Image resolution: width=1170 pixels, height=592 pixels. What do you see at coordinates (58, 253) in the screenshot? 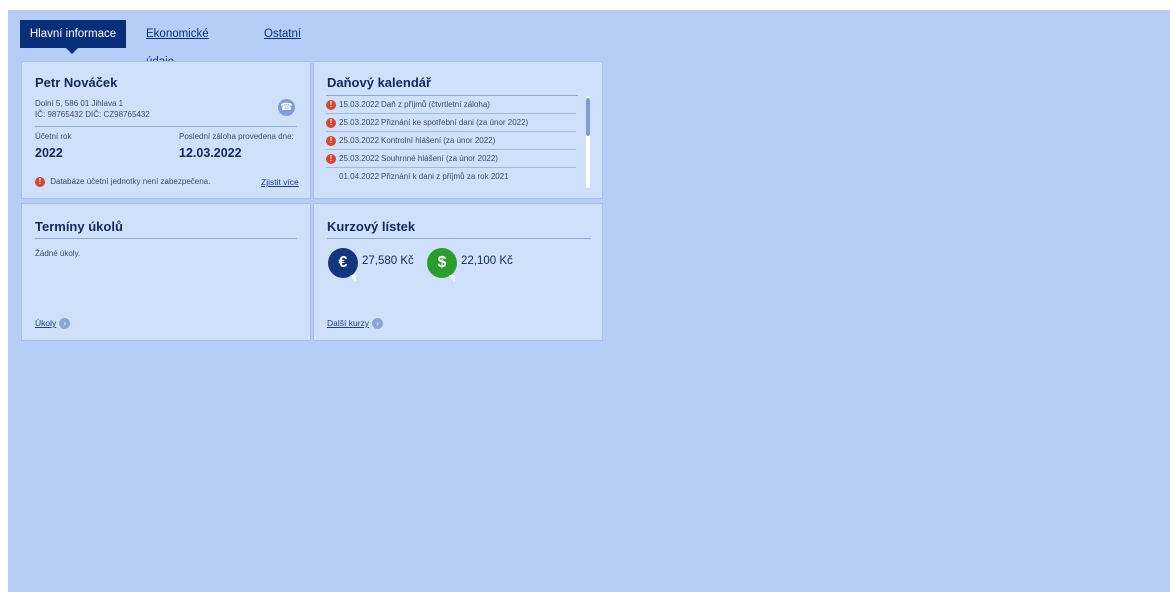
I see `tasks-empty-text: Žádné úkoly.` at bounding box center [58, 253].